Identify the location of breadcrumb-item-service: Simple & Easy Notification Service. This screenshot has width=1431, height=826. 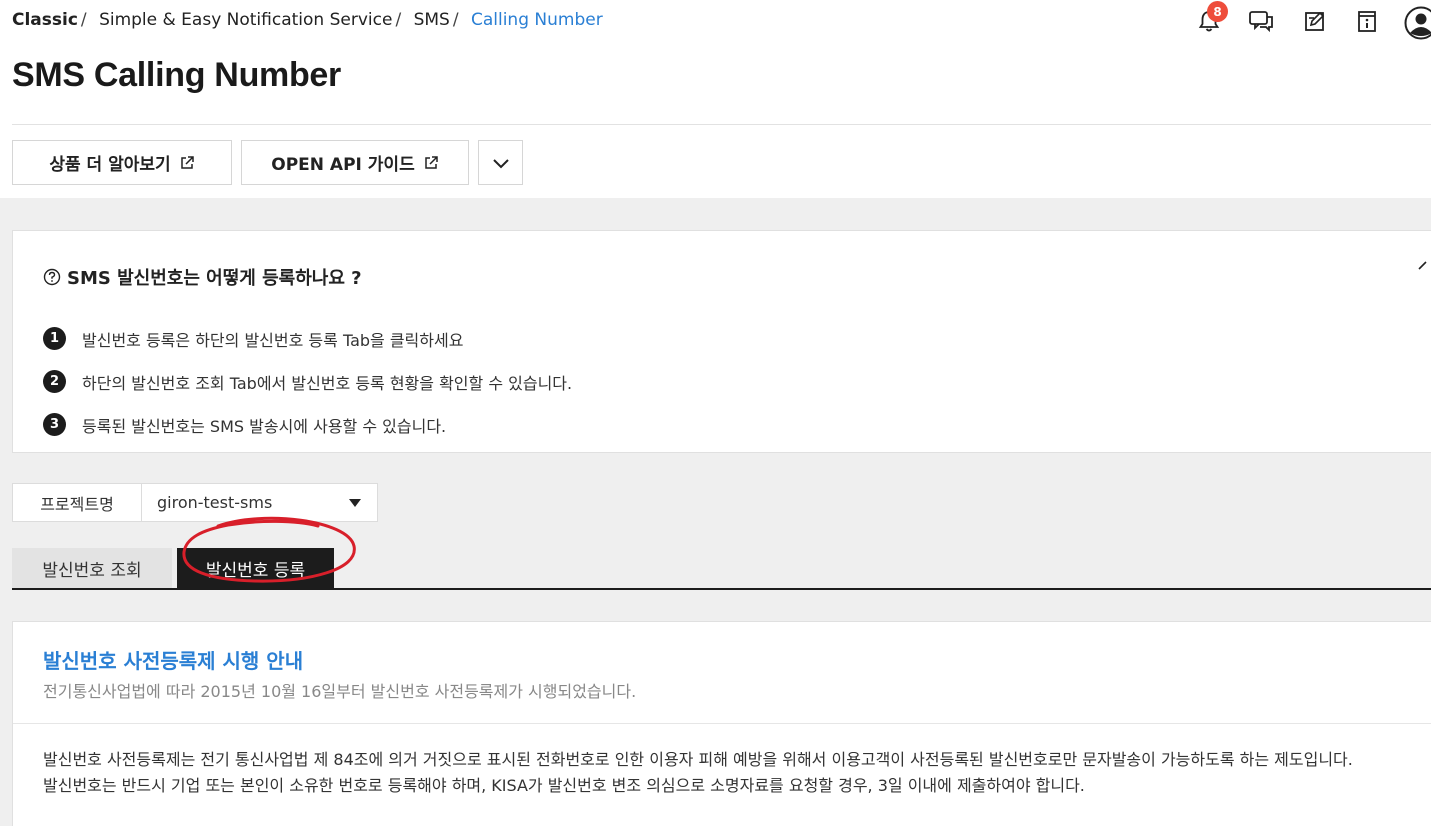
(245, 20).